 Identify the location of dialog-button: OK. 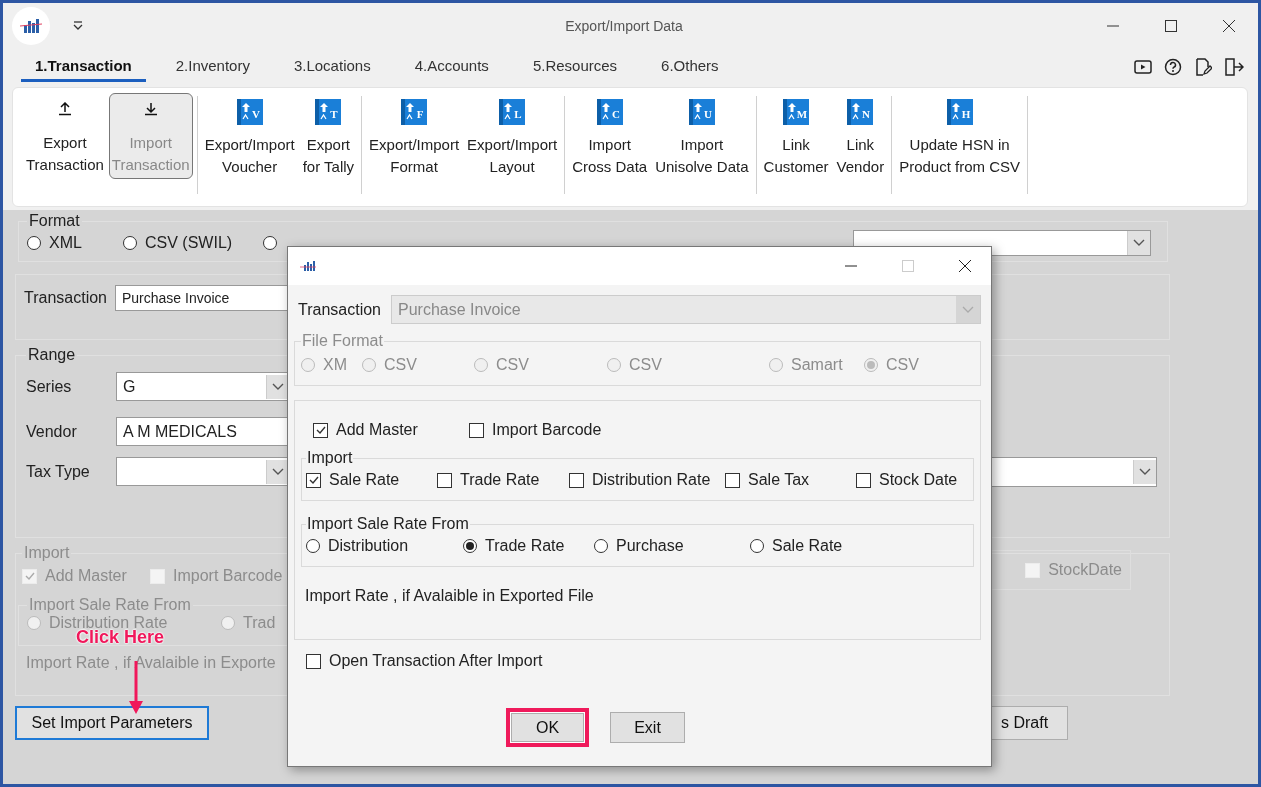
(547, 727).